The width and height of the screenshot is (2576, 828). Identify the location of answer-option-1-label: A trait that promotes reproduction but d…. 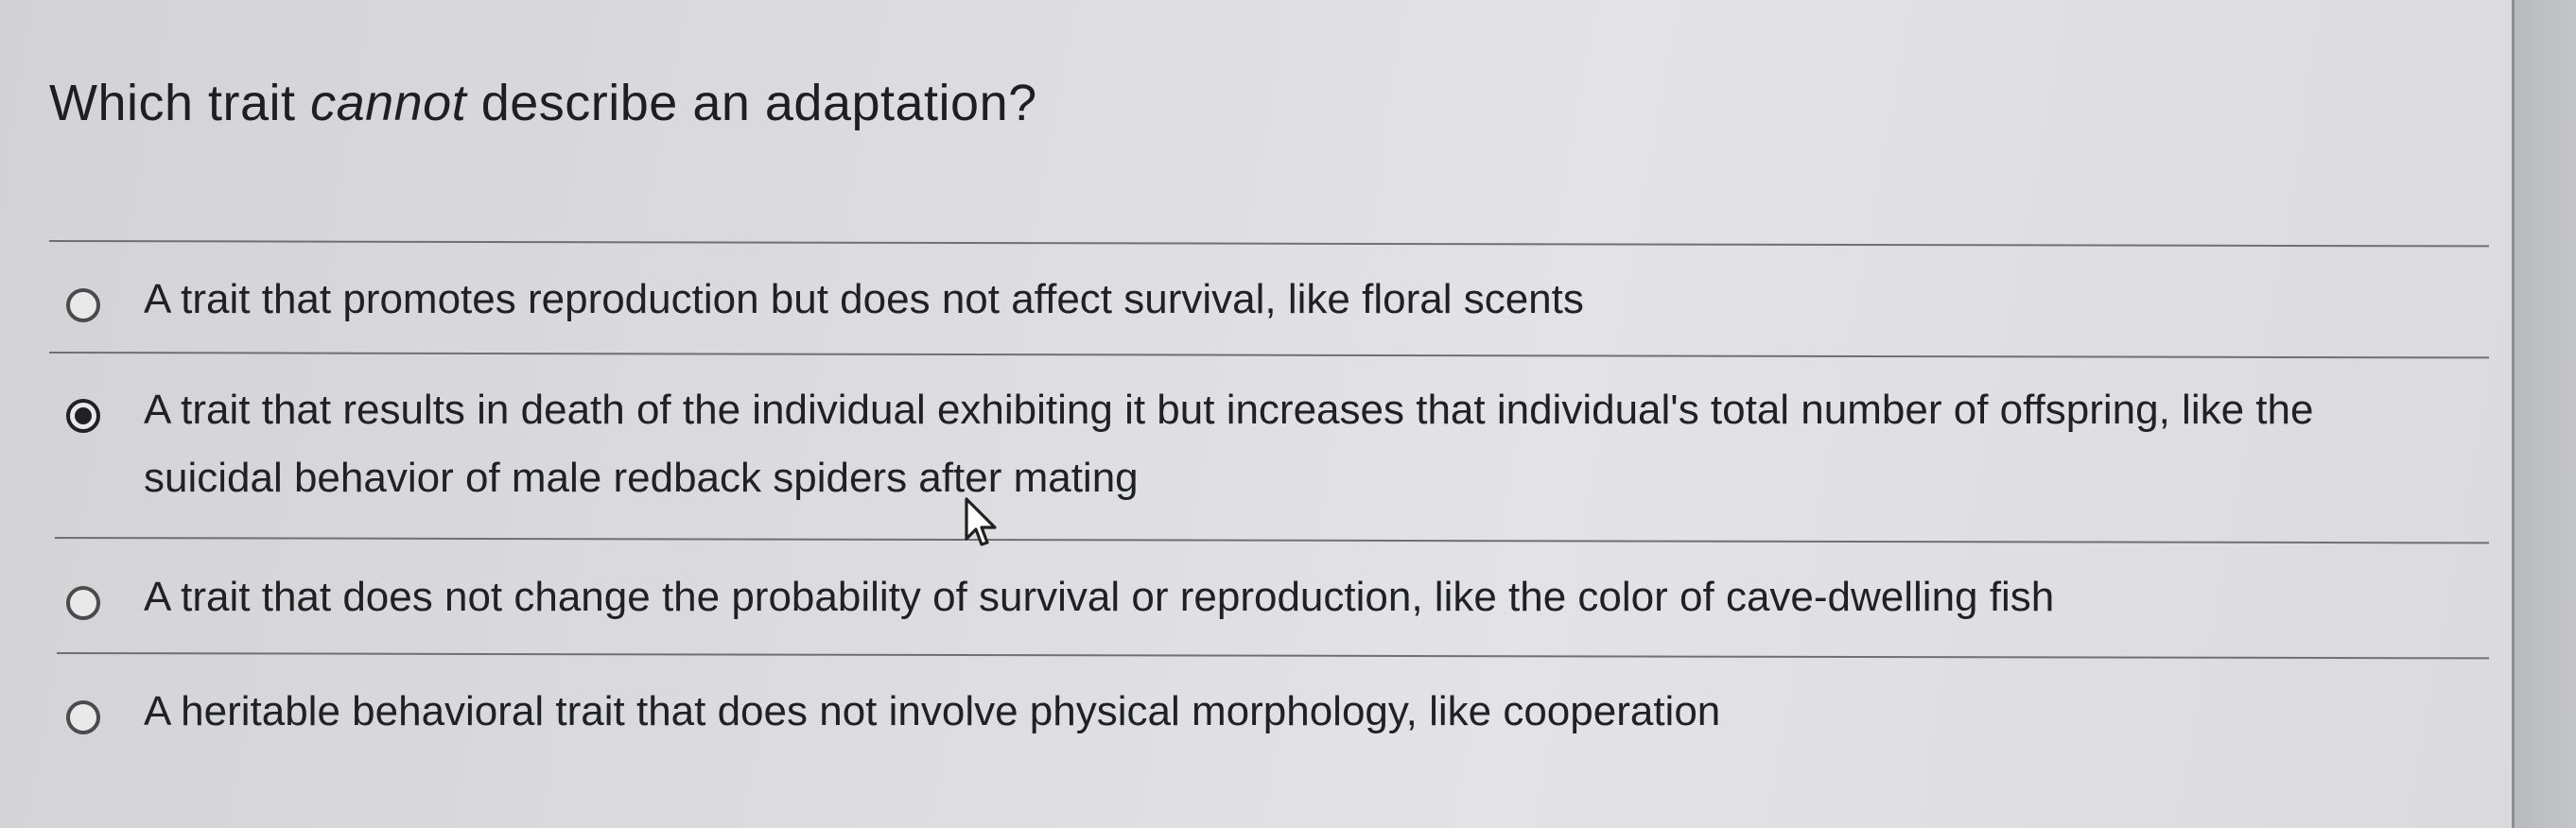
(864, 299).